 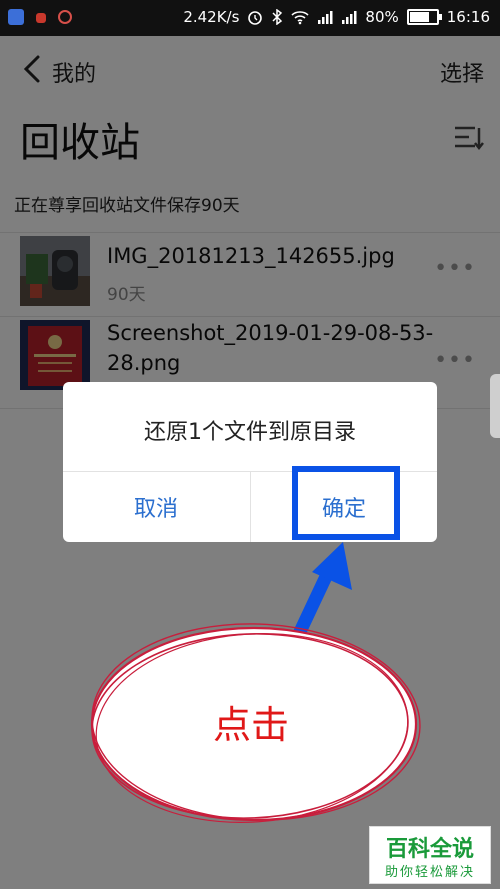 What do you see at coordinates (495, 406) in the screenshot?
I see `scroll-handle` at bounding box center [495, 406].